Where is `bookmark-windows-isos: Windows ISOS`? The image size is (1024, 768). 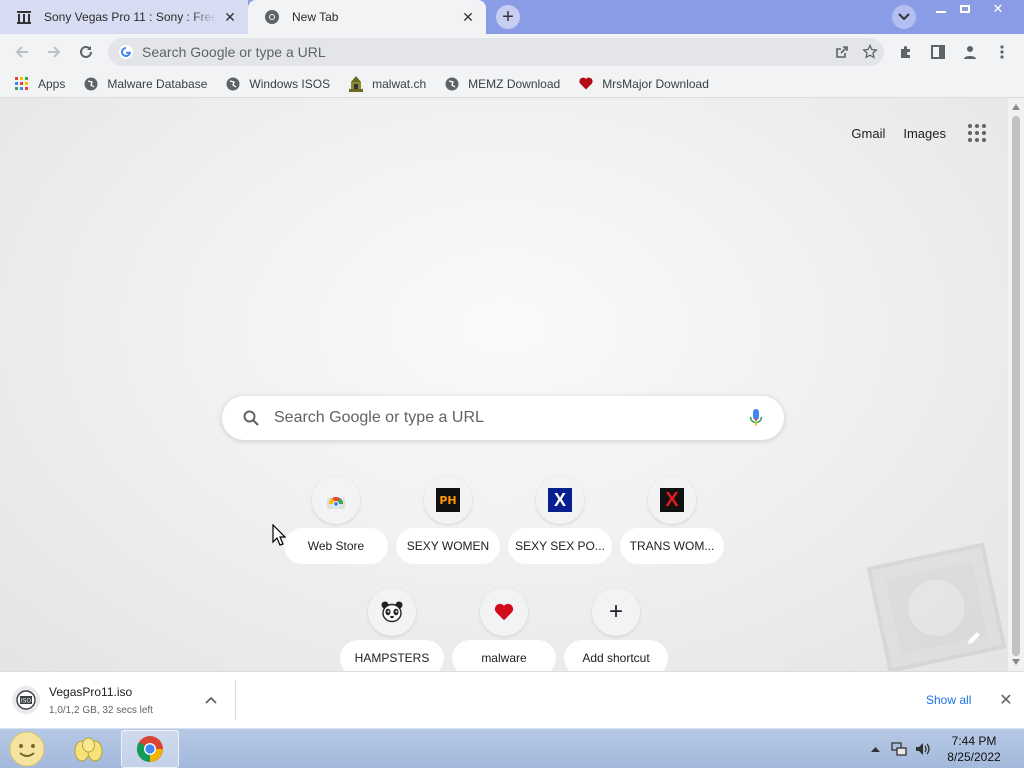
bookmark-windows-isos: Windows ISOS is located at coordinates (277, 84).